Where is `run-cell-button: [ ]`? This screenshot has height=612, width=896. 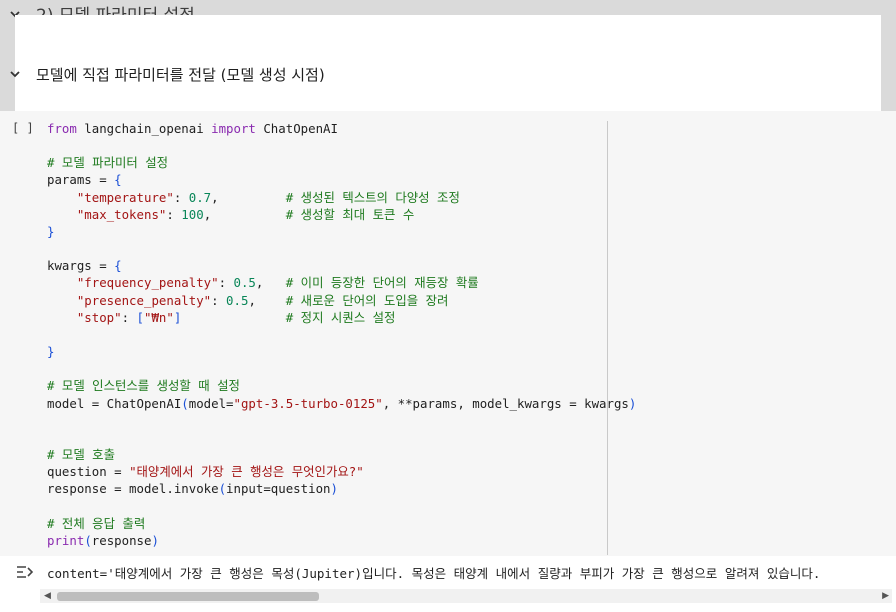 run-cell-button: [ ] is located at coordinates (23, 128).